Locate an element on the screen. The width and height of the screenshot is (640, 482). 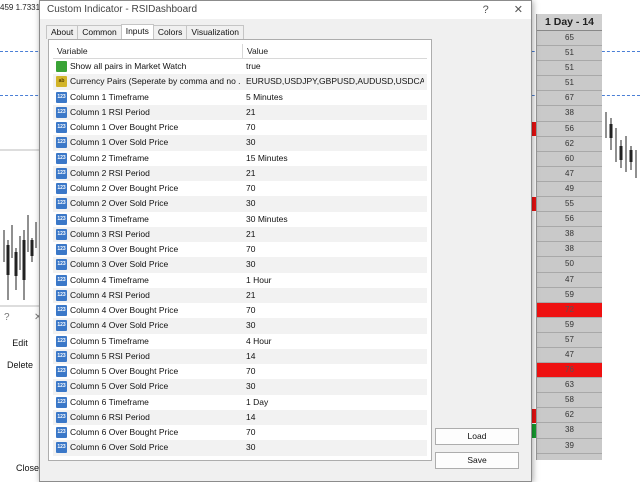
input-row: 123 Column 4 Over Bought Price 70 is located at coordinates (240, 310).